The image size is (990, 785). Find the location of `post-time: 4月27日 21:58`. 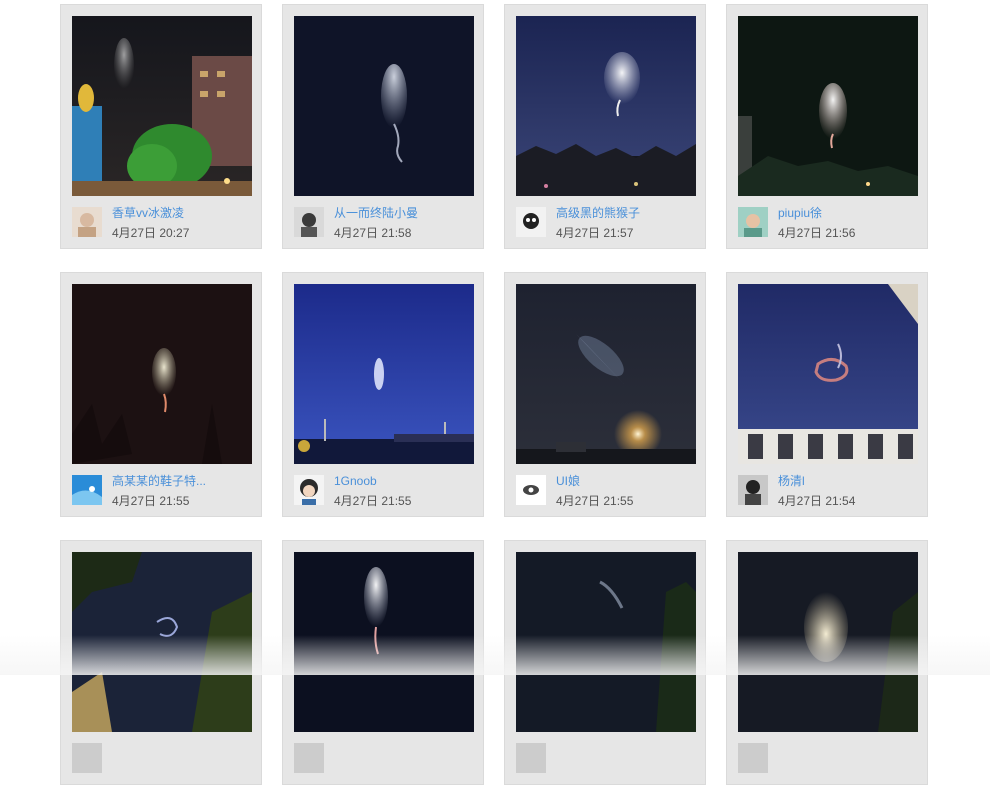

post-time: 4月27日 21:58 is located at coordinates (372, 233).